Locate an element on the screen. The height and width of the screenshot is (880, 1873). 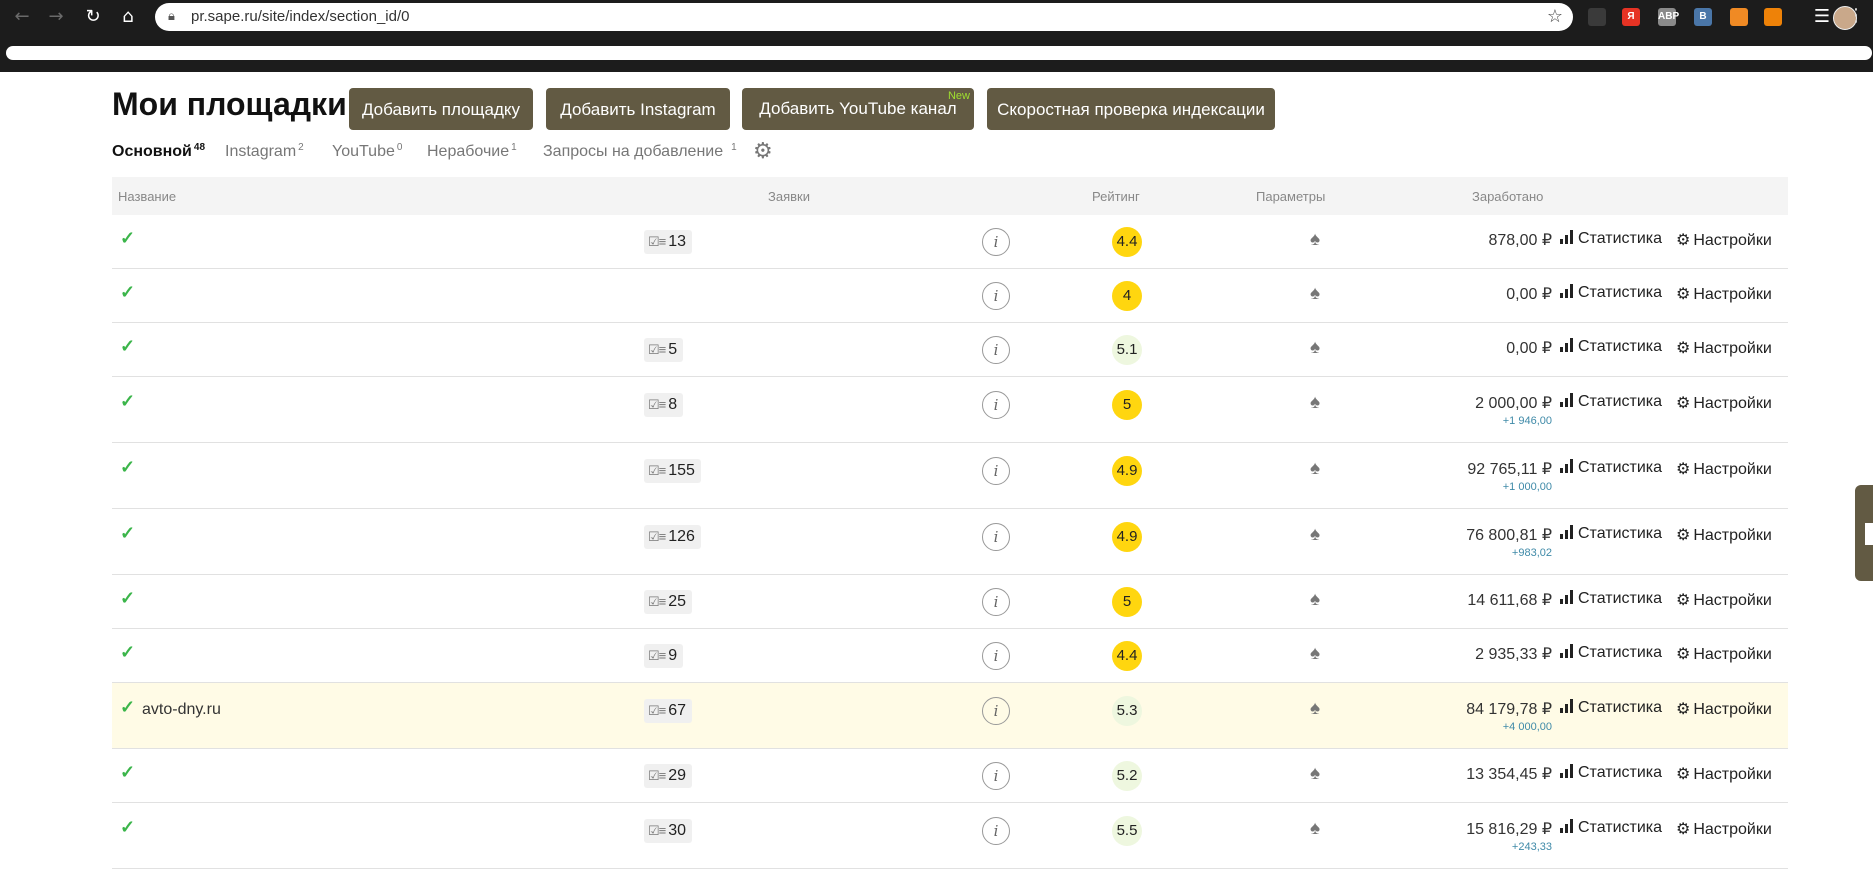
settings-label: Настройки is located at coordinates (1732, 600).